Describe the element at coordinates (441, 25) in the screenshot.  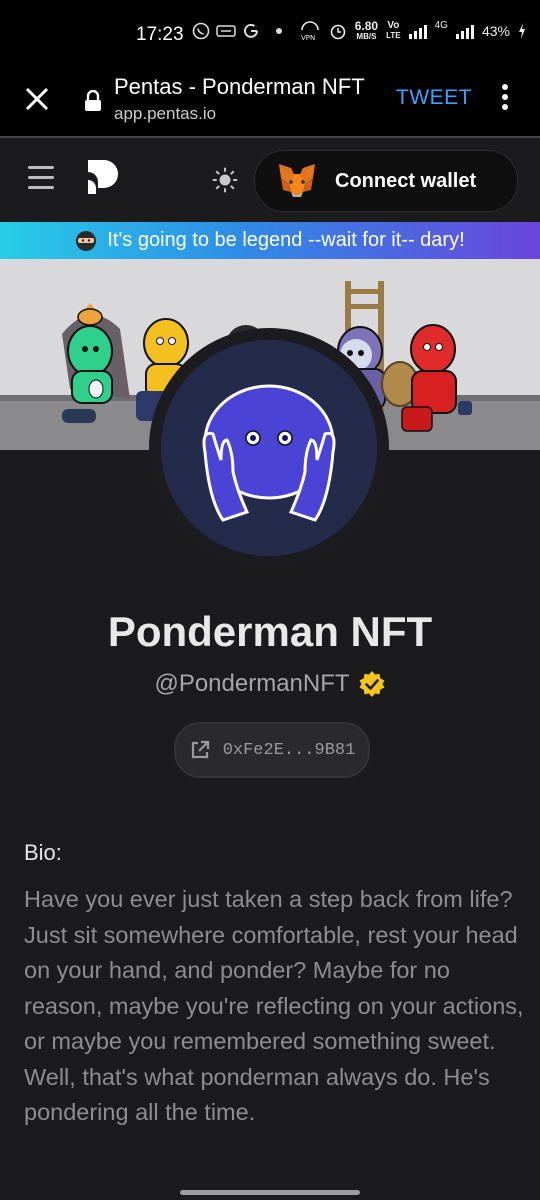
I see `network-type: 4G` at that location.